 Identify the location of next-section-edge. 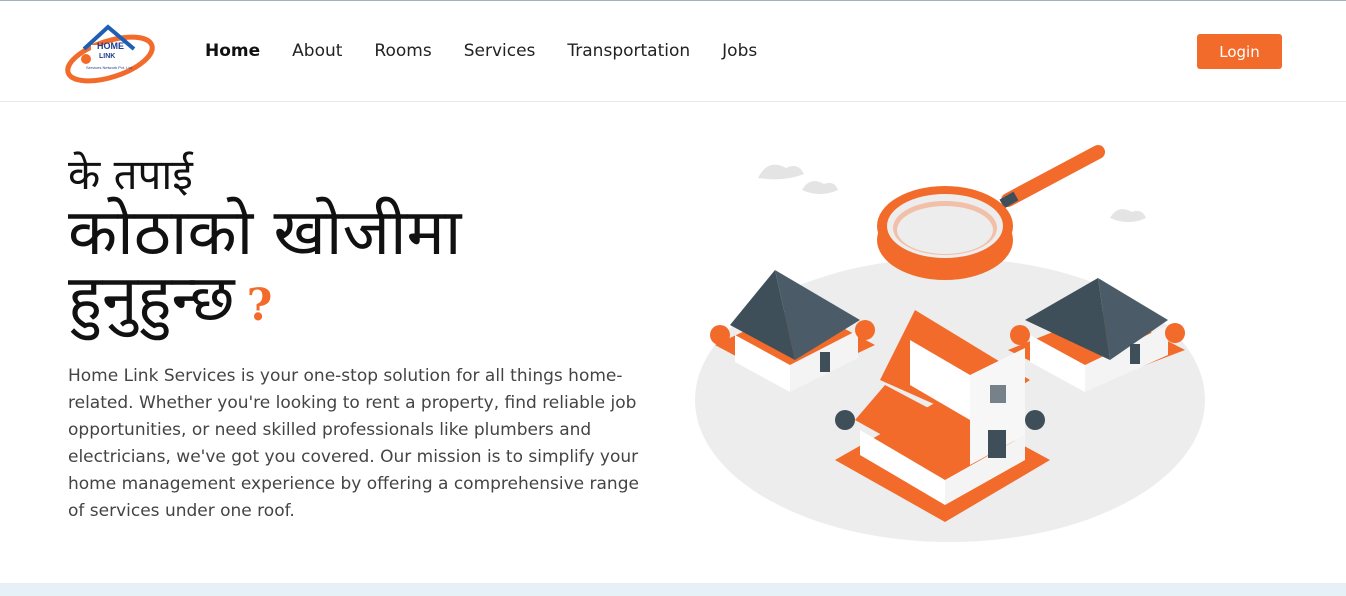
(673, 589).